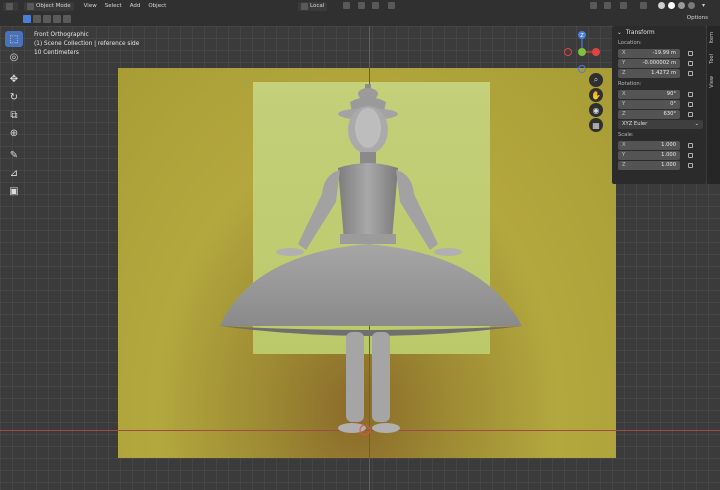 The height and width of the screenshot is (490, 720). I want to click on rendered-shading-icon, so click(691, 5).